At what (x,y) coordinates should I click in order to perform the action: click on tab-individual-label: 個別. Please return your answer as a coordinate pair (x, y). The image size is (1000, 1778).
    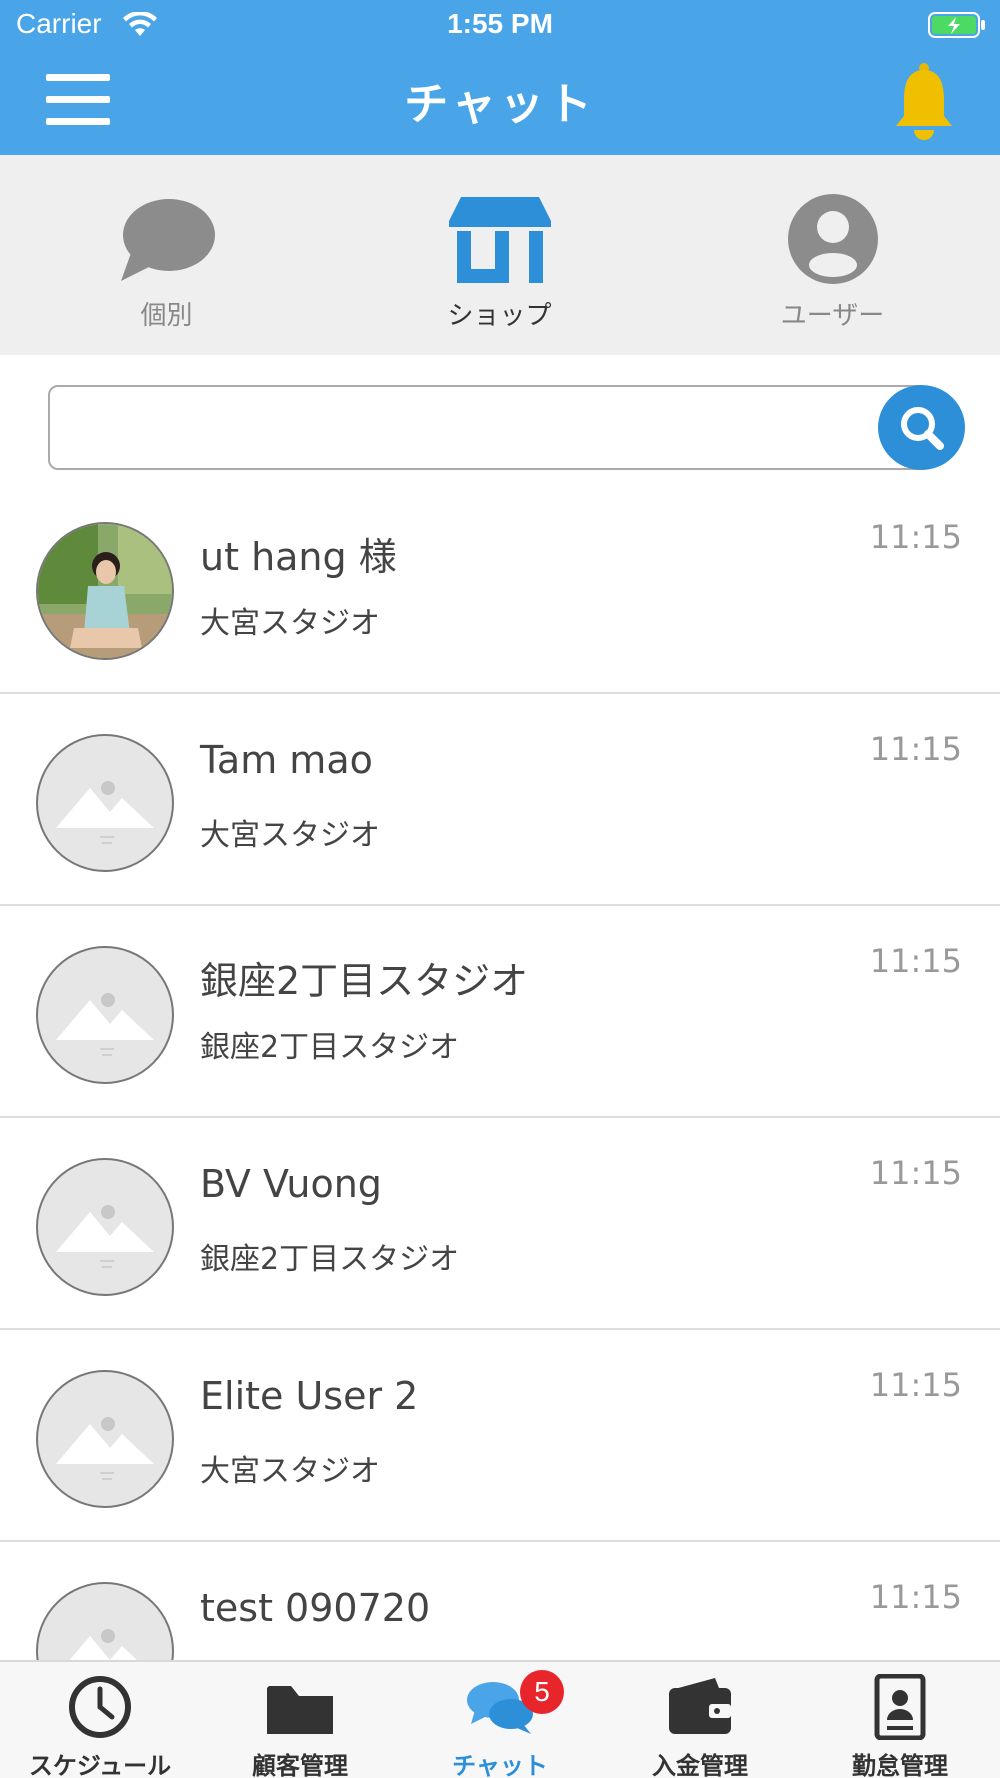
    Looking at the image, I should click on (166, 316).